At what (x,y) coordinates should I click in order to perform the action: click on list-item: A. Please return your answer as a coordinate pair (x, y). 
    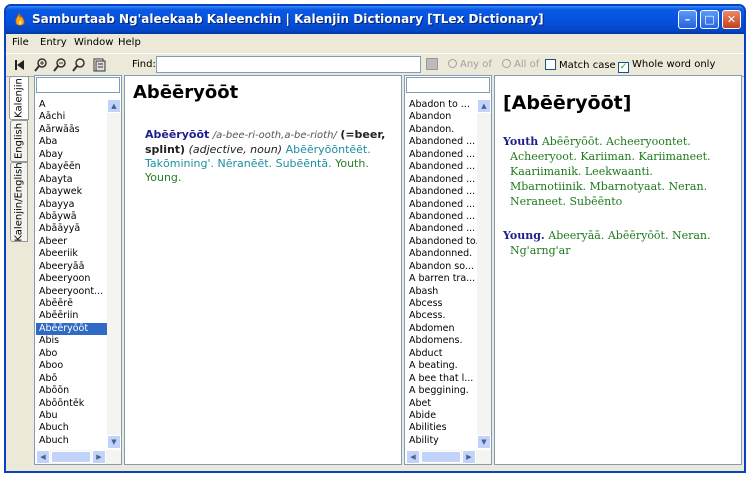
    Looking at the image, I should click on (75, 105).